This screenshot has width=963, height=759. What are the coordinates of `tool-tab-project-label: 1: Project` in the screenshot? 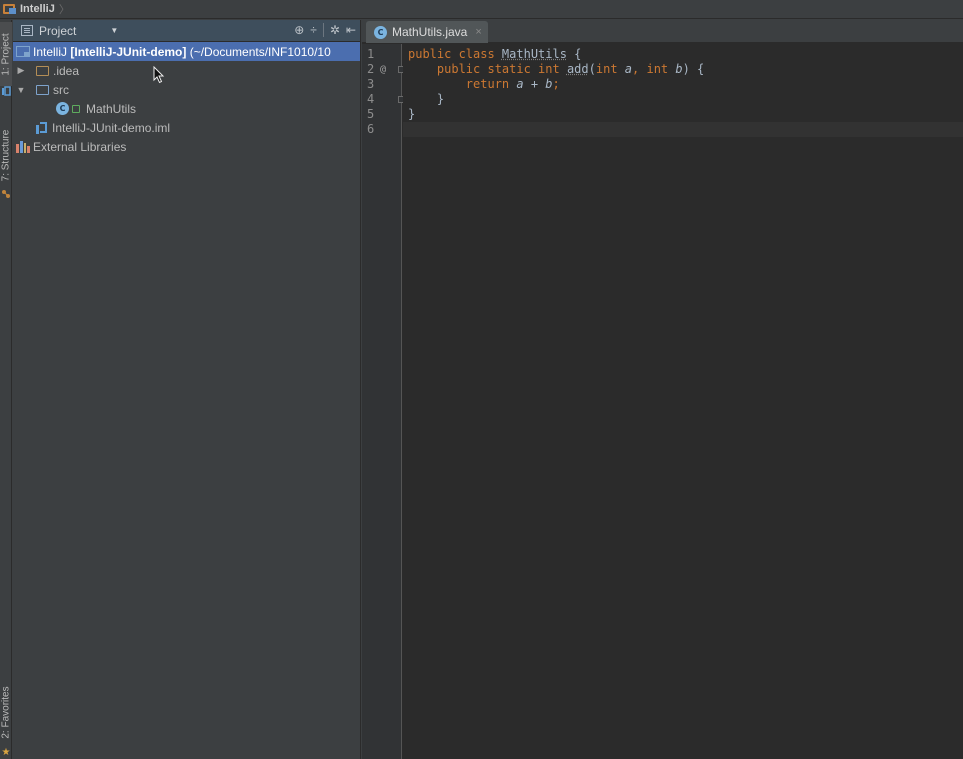 It's located at (6, 54).